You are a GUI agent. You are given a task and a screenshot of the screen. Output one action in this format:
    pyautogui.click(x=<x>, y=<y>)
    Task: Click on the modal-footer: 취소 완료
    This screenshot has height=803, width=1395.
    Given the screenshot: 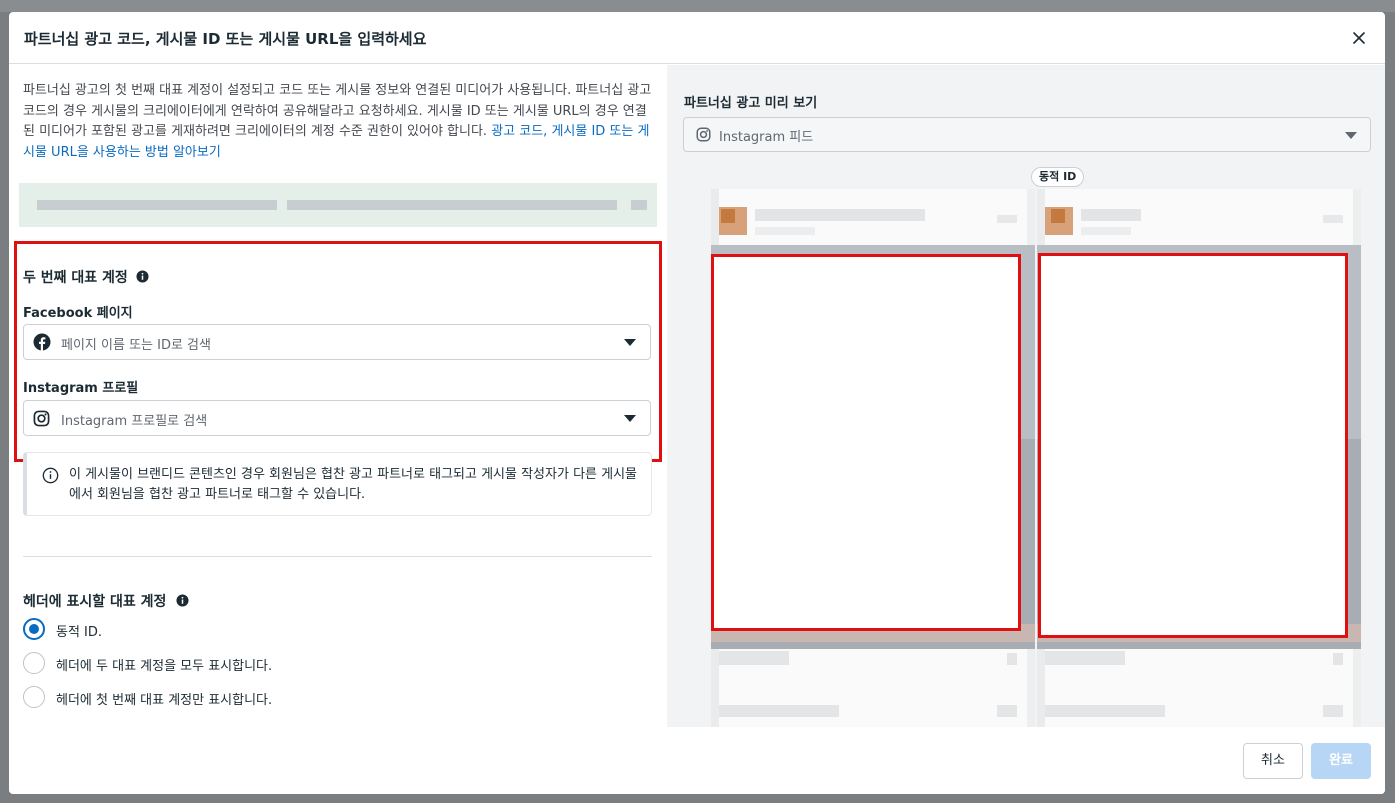 What is the action you would take?
    pyautogui.click(x=697, y=760)
    